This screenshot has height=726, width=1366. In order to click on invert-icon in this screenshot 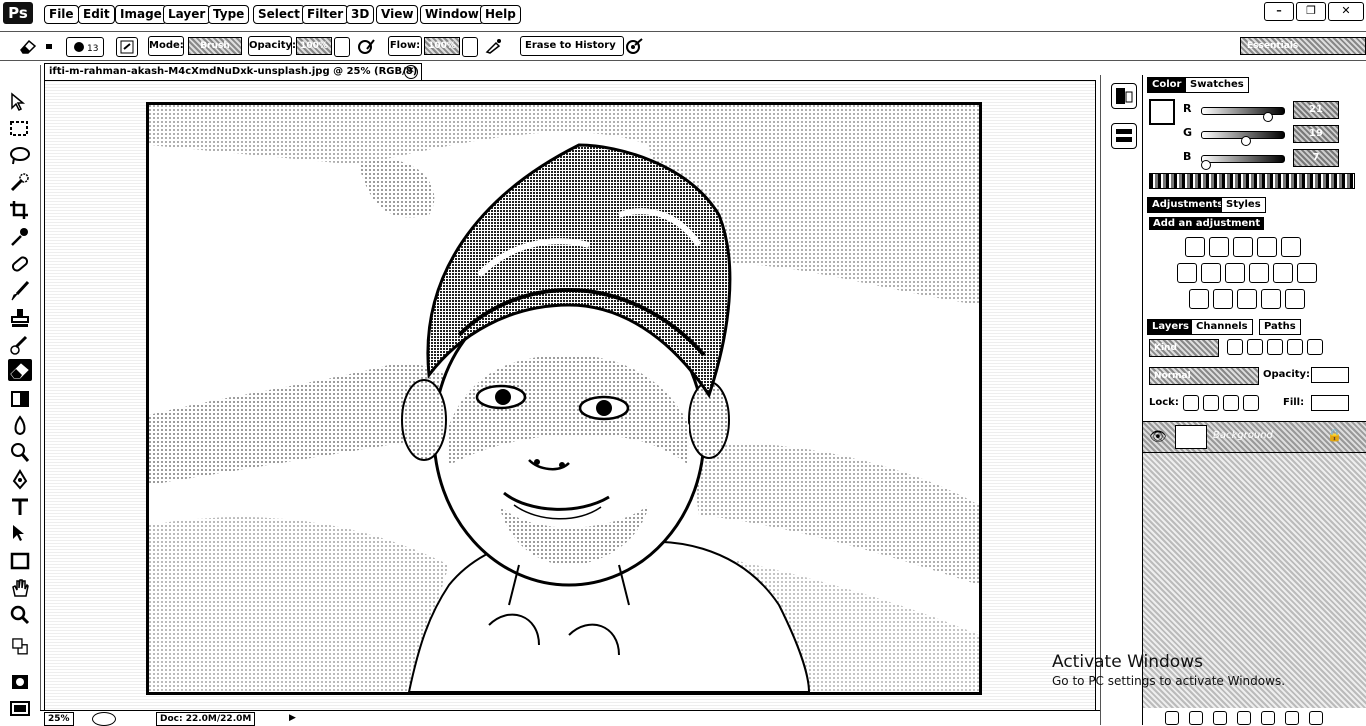, I will do `click(1199, 299)`.